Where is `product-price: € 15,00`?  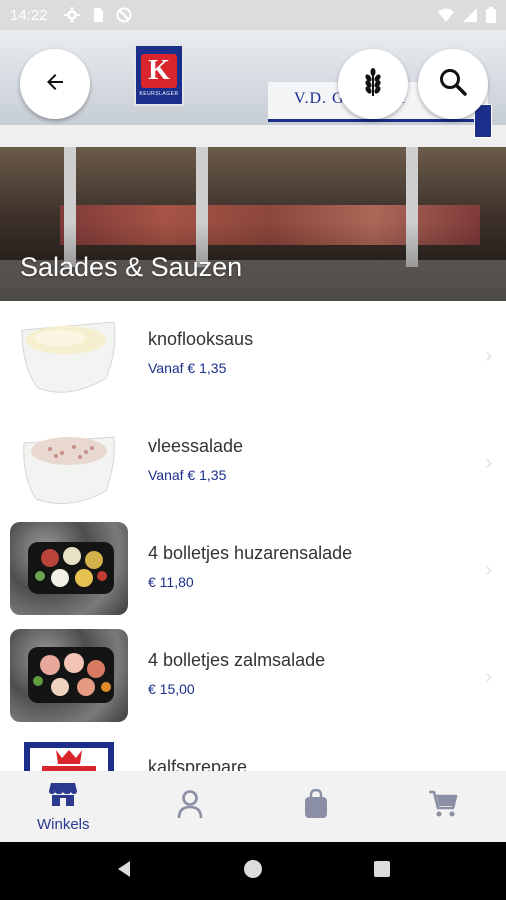 product-price: € 15,00 is located at coordinates (171, 689).